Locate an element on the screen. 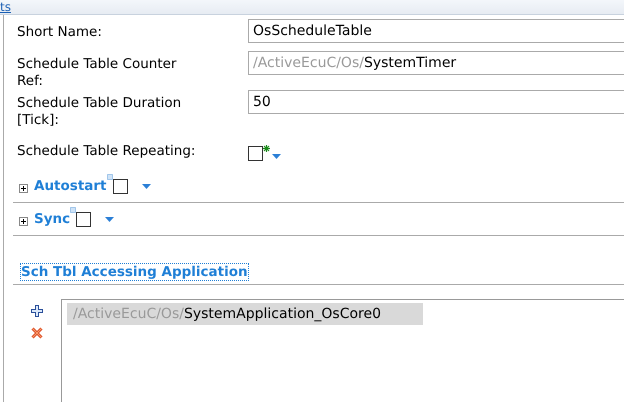 The width and height of the screenshot is (624, 402). list-item: /ActiveEcuC/Os/SystemApplication_OsCore0 is located at coordinates (245, 314).